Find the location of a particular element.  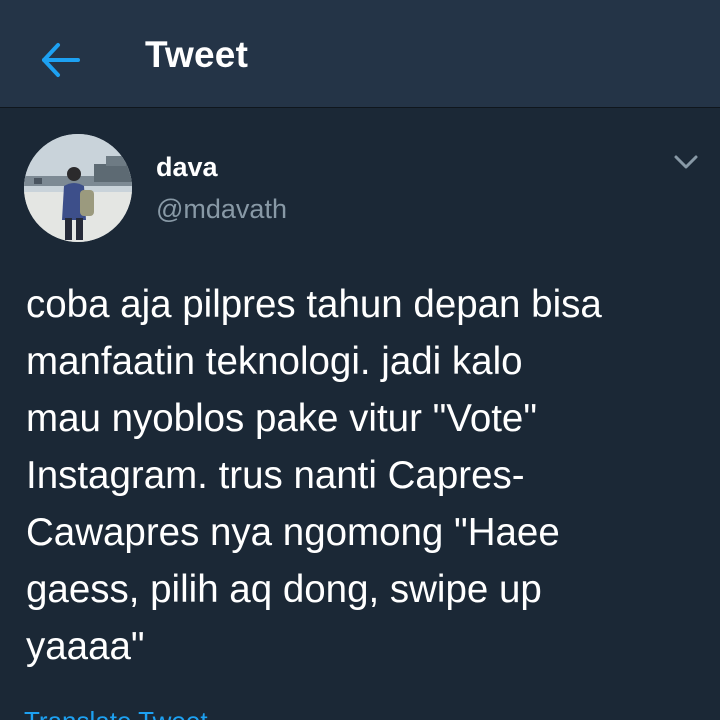

arrow-left-icon is located at coordinates (61, 60).